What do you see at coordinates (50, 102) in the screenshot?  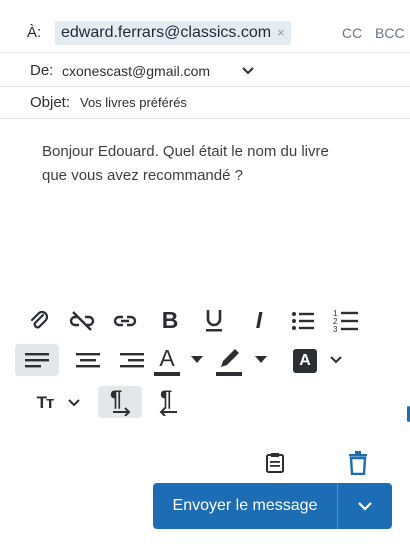 I see `subject-label: Objet:` at bounding box center [50, 102].